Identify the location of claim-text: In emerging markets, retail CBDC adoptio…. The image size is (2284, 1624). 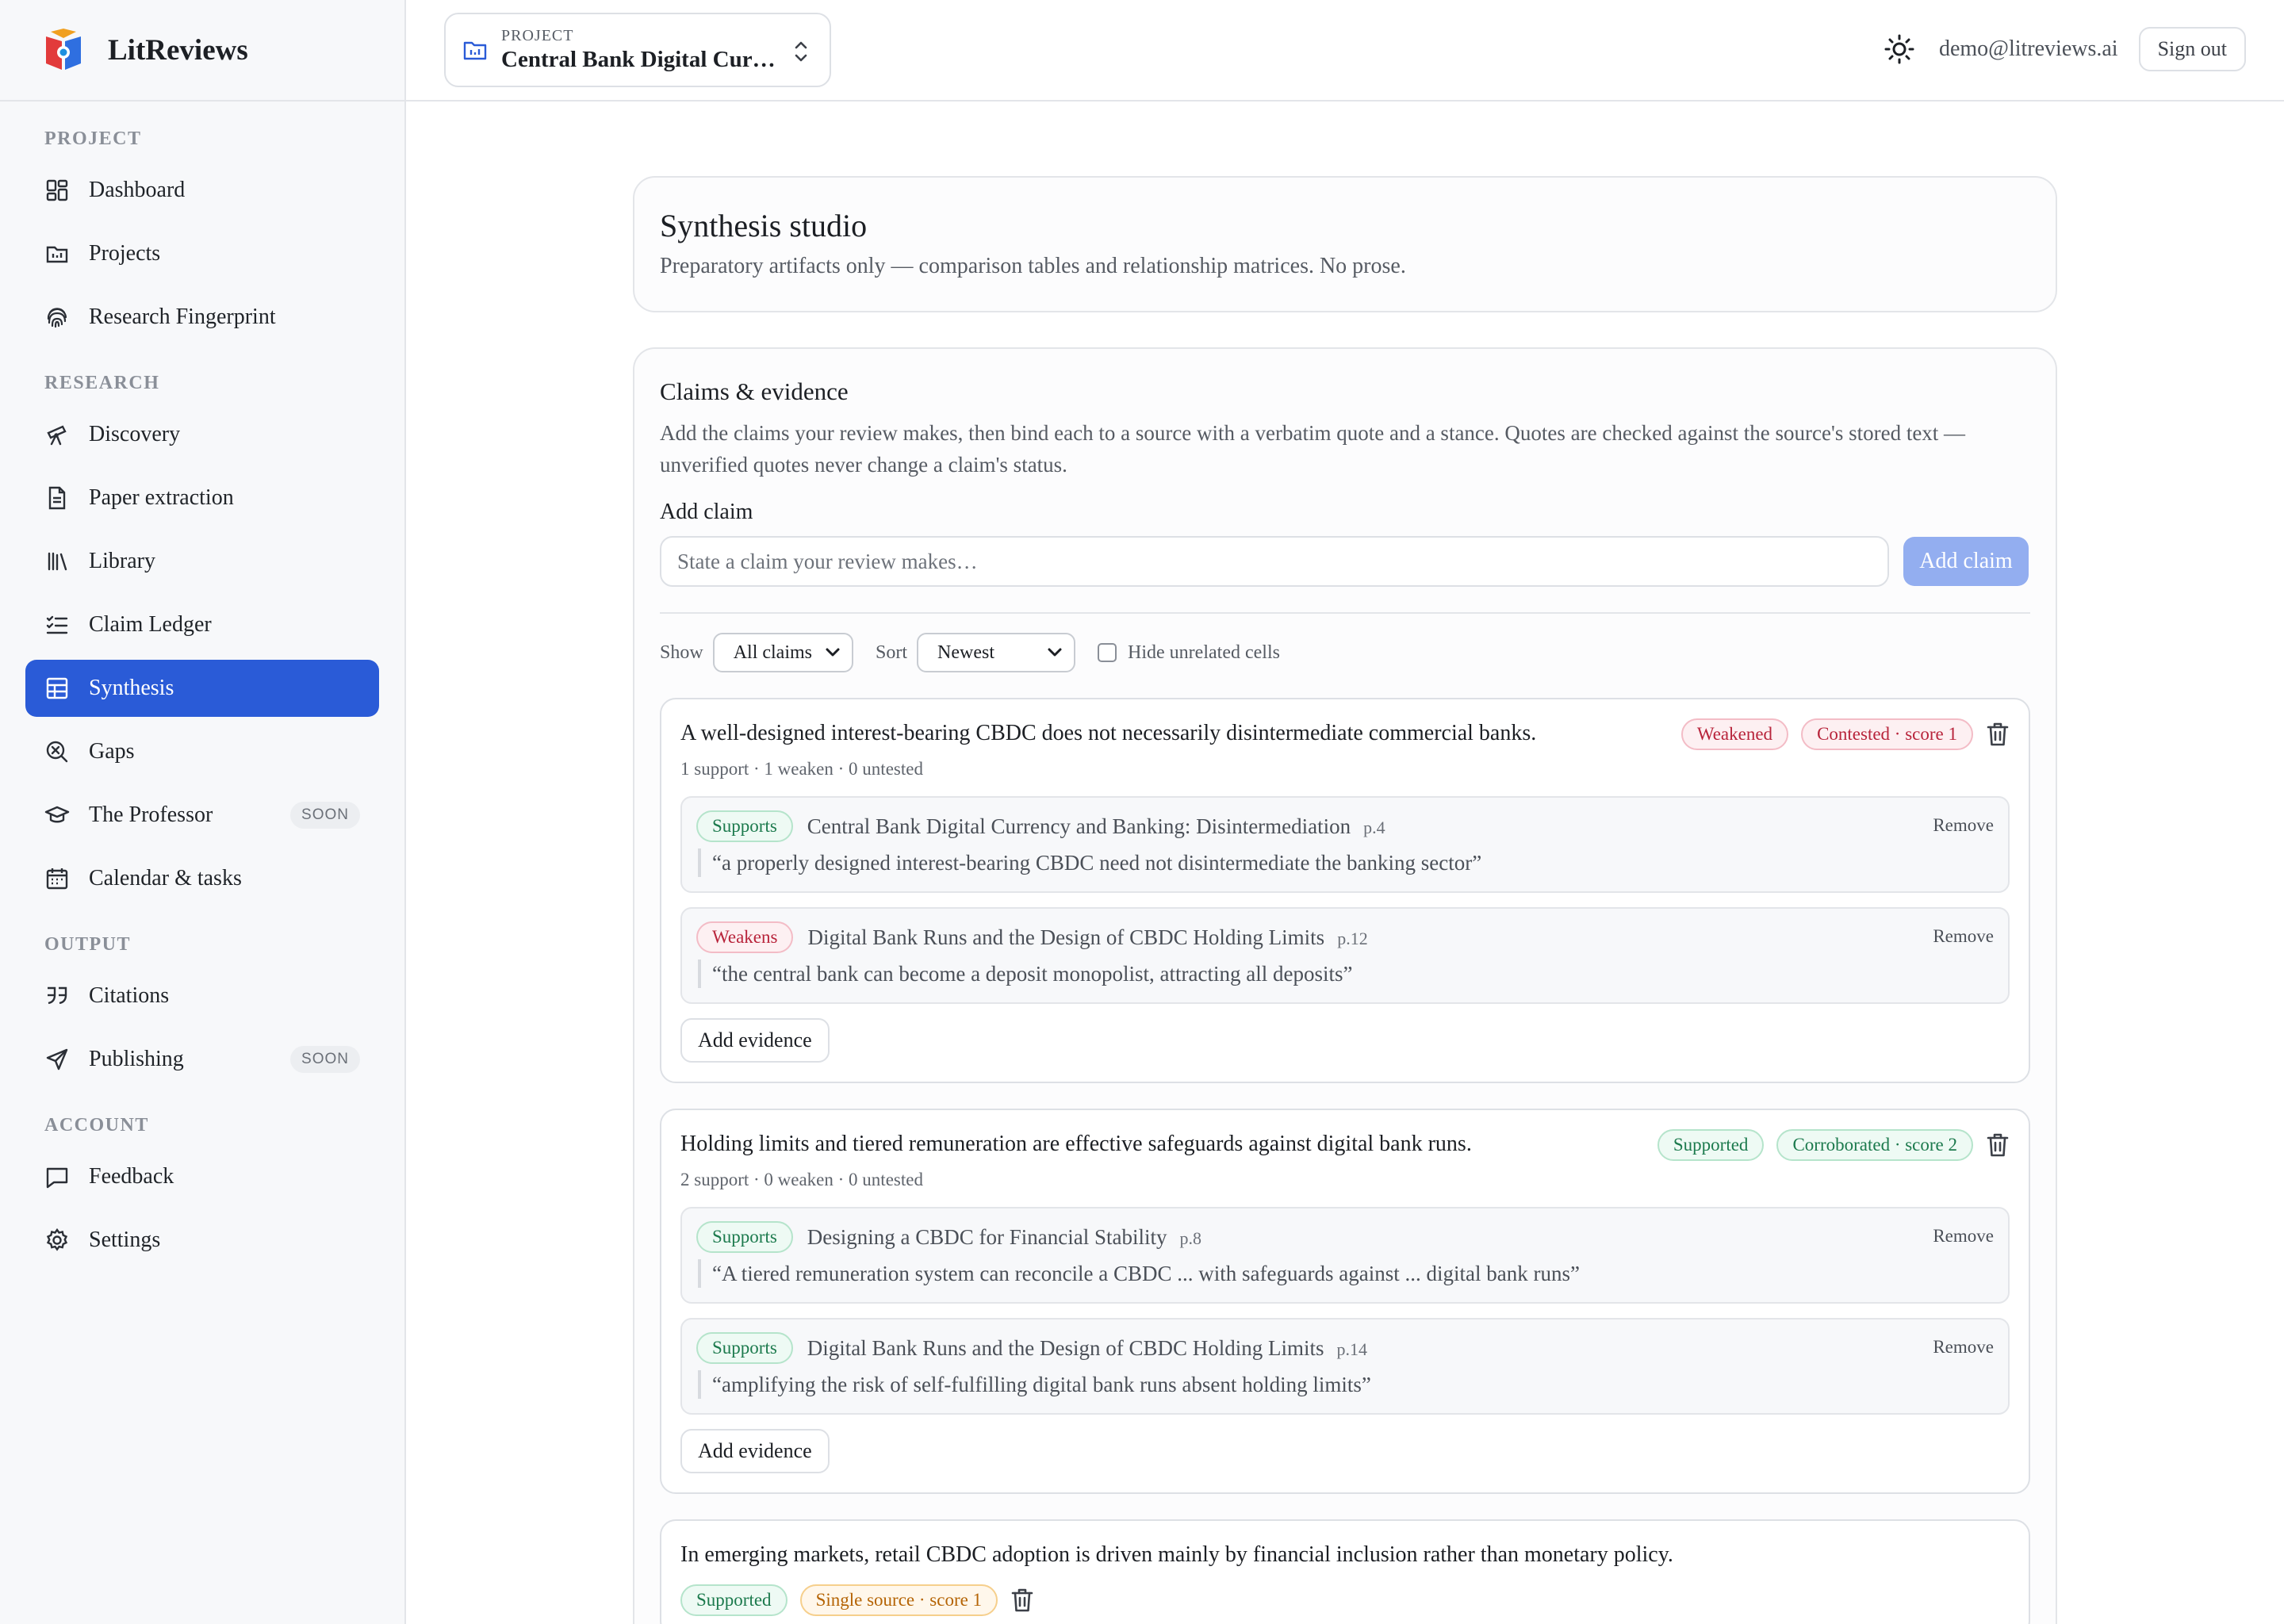
(1176, 1554).